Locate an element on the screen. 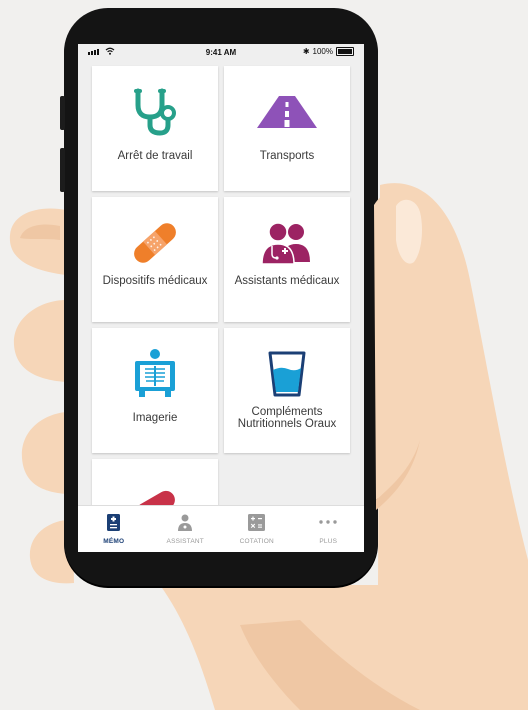 The image size is (528, 710). tile-imagerie: Imagerie is located at coordinates (155, 390).